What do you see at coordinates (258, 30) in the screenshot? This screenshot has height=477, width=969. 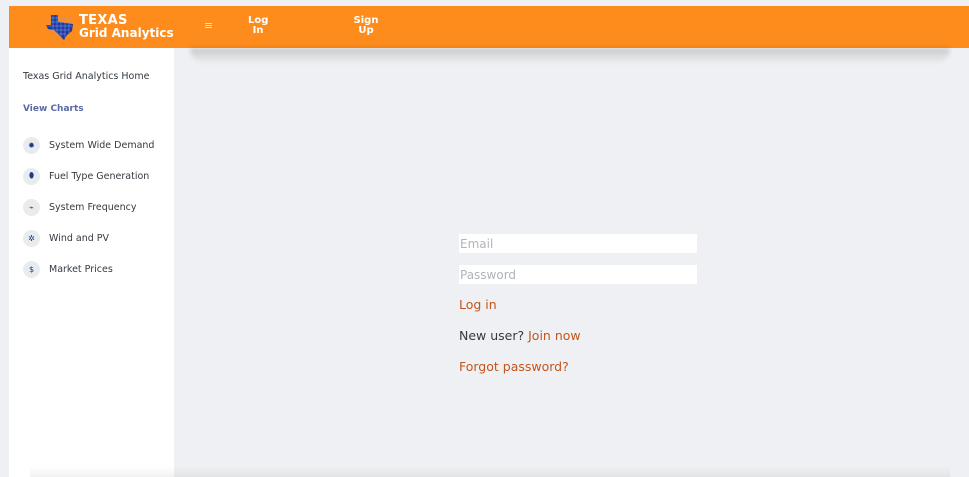 I see `nav-login-line2: In` at bounding box center [258, 30].